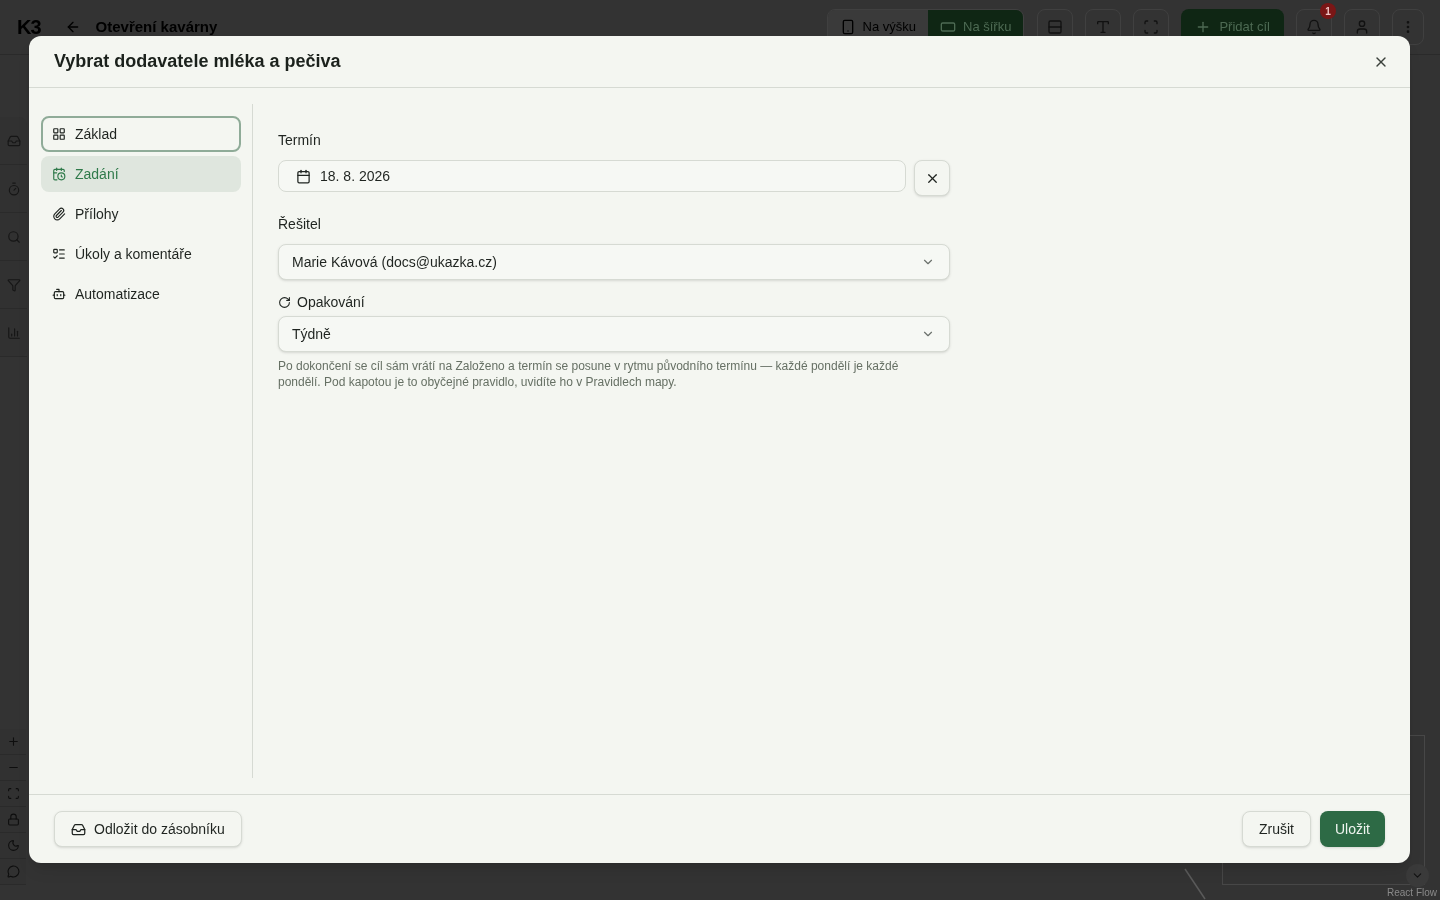 This screenshot has width=1440, height=900. I want to click on dialog-title: Vybrat dodavatele mléka a pečiva, so click(197, 61).